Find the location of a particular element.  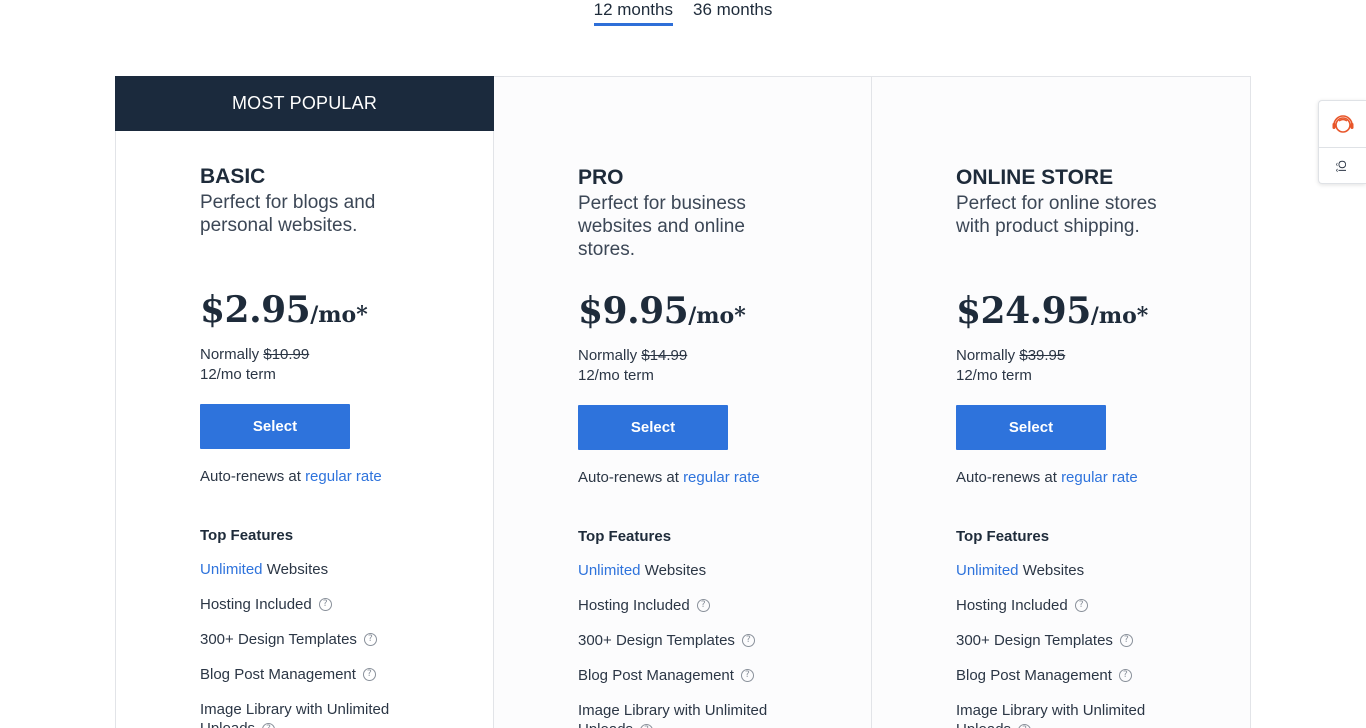

chat-support-button is located at coordinates (1342, 124).